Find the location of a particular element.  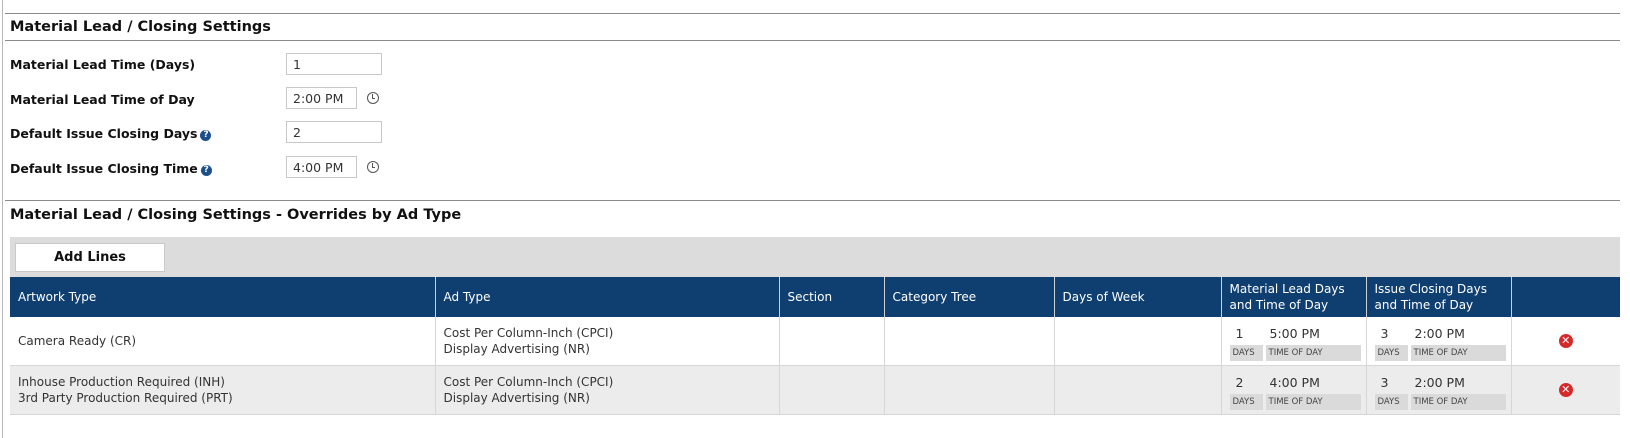

col-issue-closing: Issue Closing Days and Time of Day is located at coordinates (1438, 297).